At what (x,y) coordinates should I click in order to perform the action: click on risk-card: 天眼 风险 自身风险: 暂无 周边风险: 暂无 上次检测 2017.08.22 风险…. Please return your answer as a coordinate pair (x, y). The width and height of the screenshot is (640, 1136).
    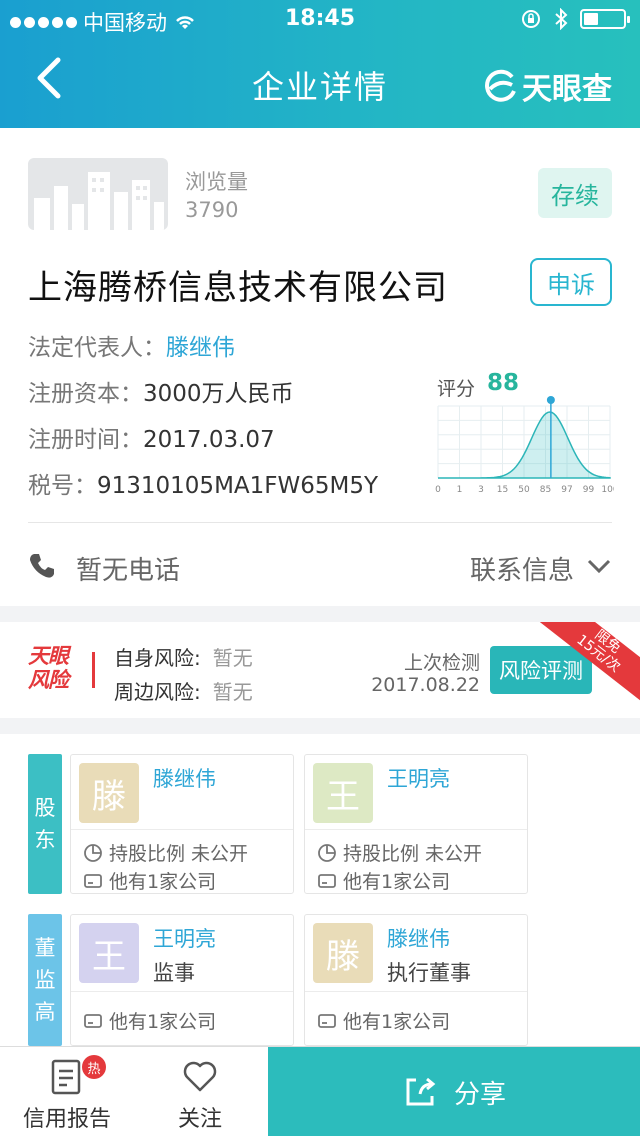
    Looking at the image, I should click on (320, 670).